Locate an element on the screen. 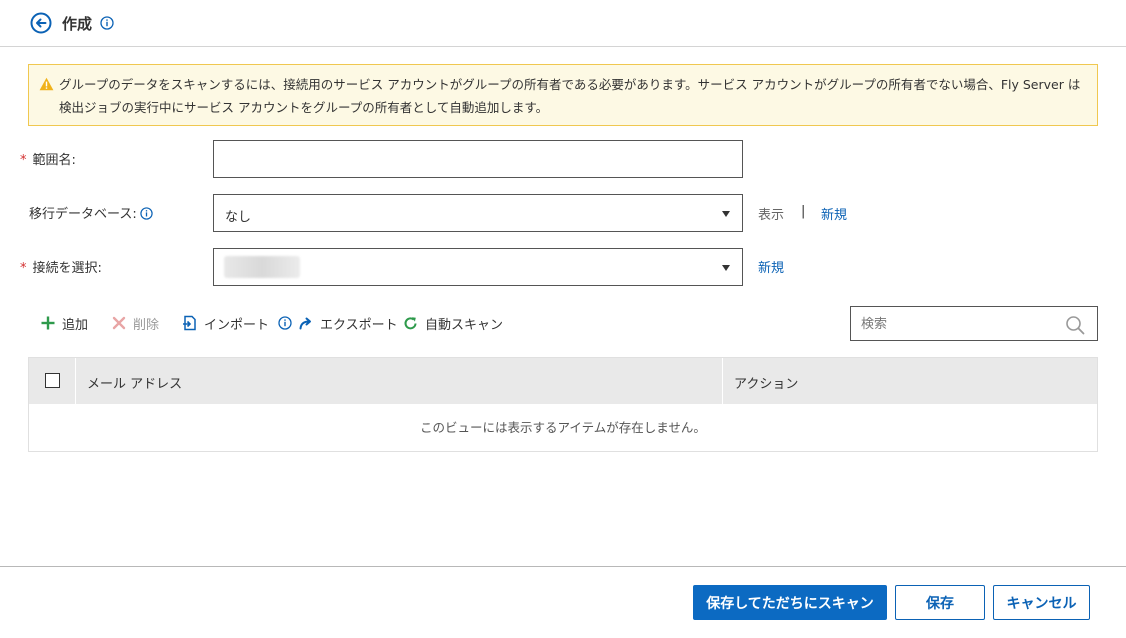 The image size is (1126, 638). page-title: 作成 is located at coordinates (77, 24).